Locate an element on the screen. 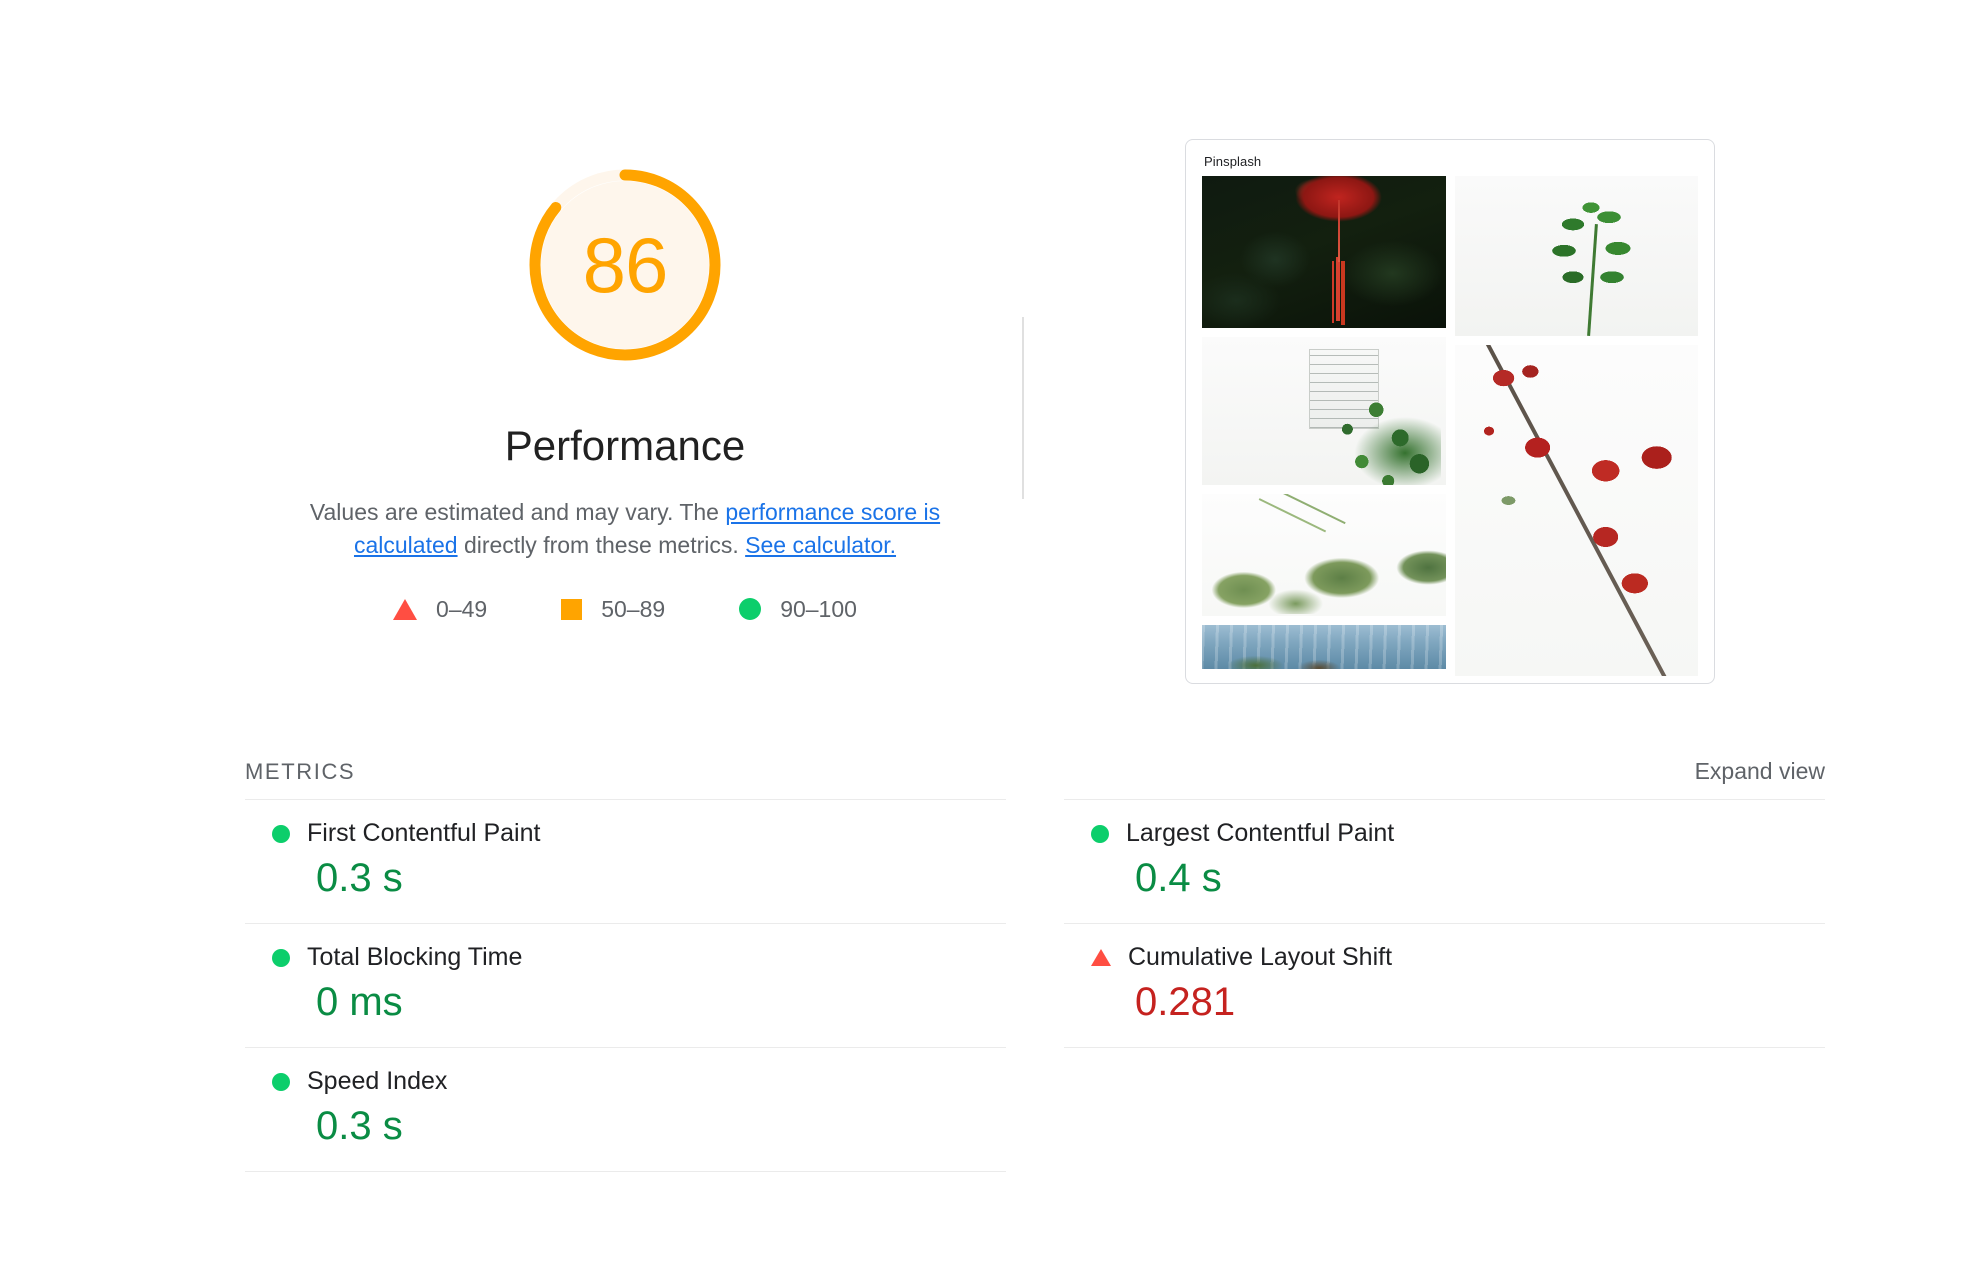  score-legend: 0–49 50–89 90–100 is located at coordinates (625, 609).